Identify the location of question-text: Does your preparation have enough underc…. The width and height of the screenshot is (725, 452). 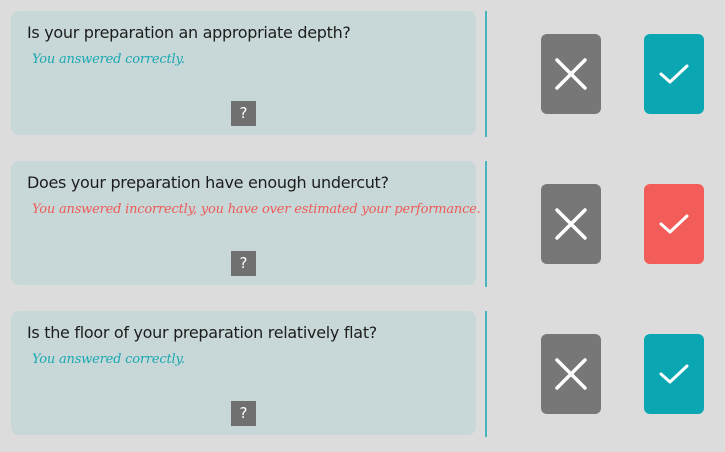
(208, 182).